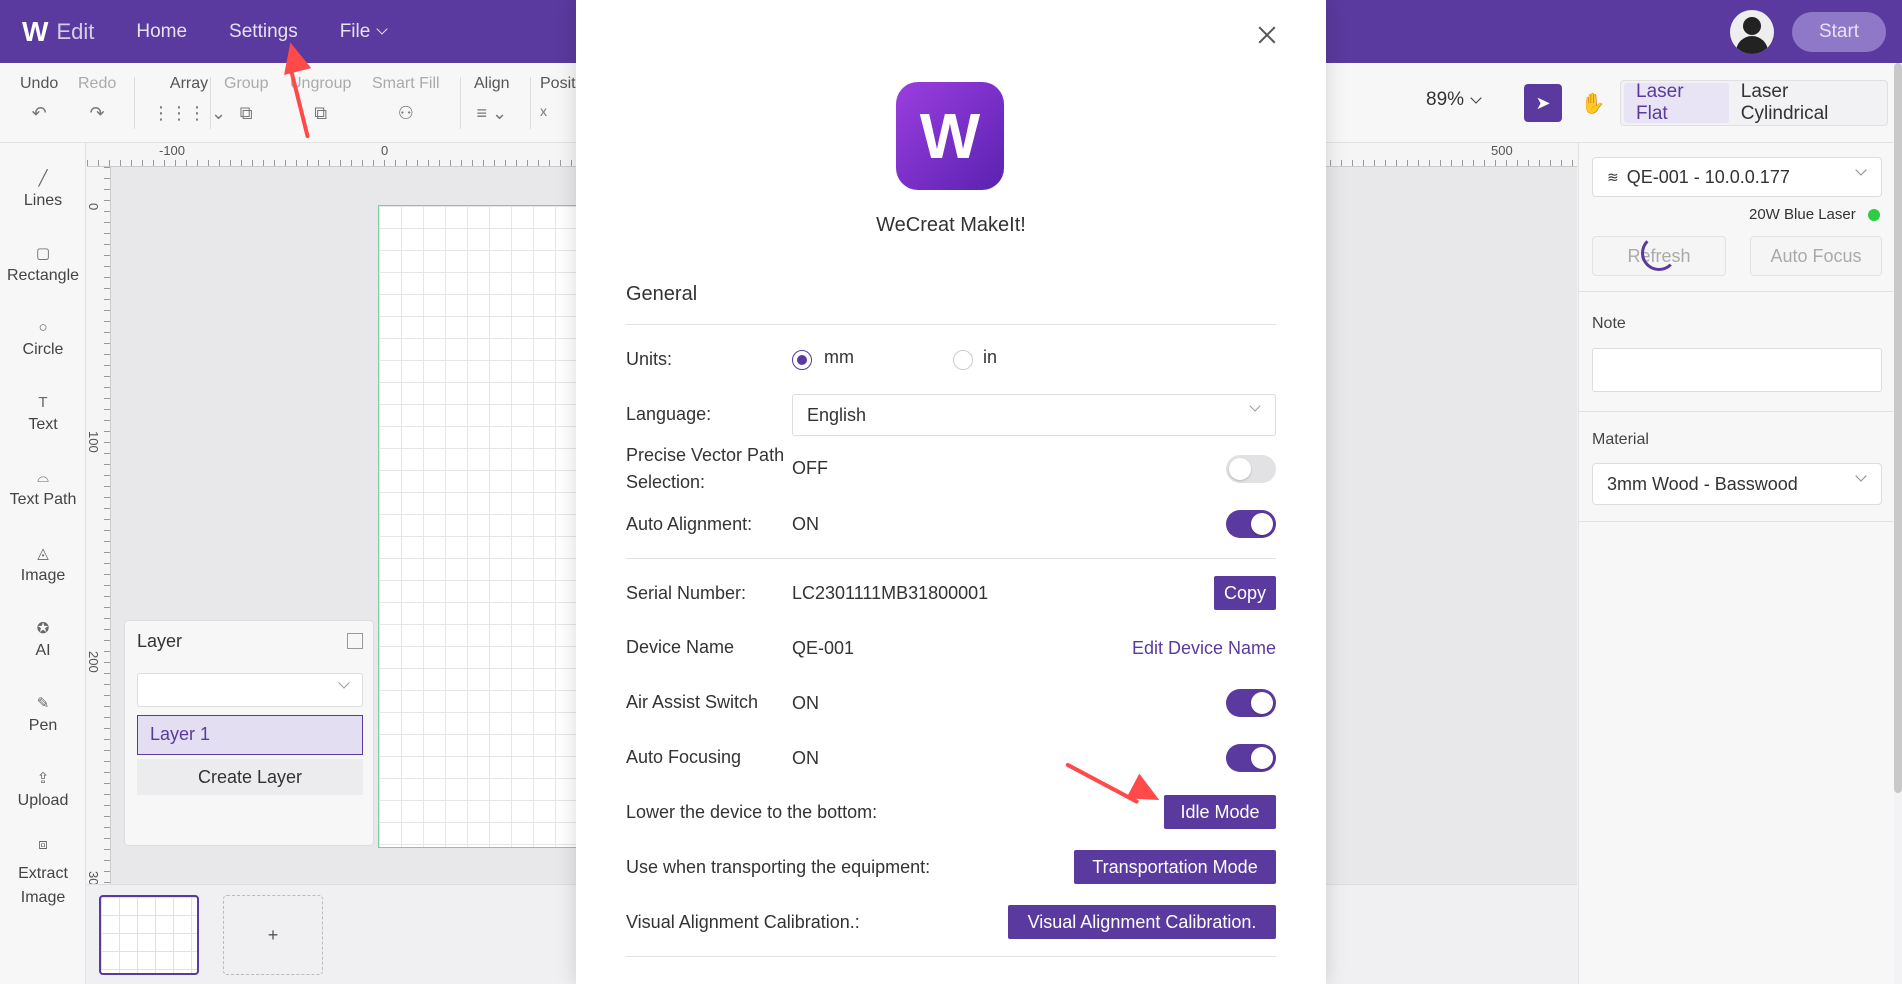  I want to click on align-label: Align, so click(492, 83).